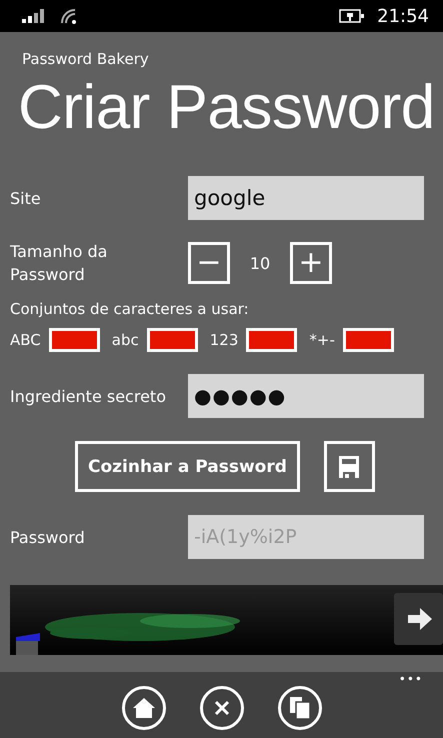 The height and width of the screenshot is (738, 443). Describe the element at coordinates (125, 340) in the screenshot. I see `charset-label: abc` at that location.